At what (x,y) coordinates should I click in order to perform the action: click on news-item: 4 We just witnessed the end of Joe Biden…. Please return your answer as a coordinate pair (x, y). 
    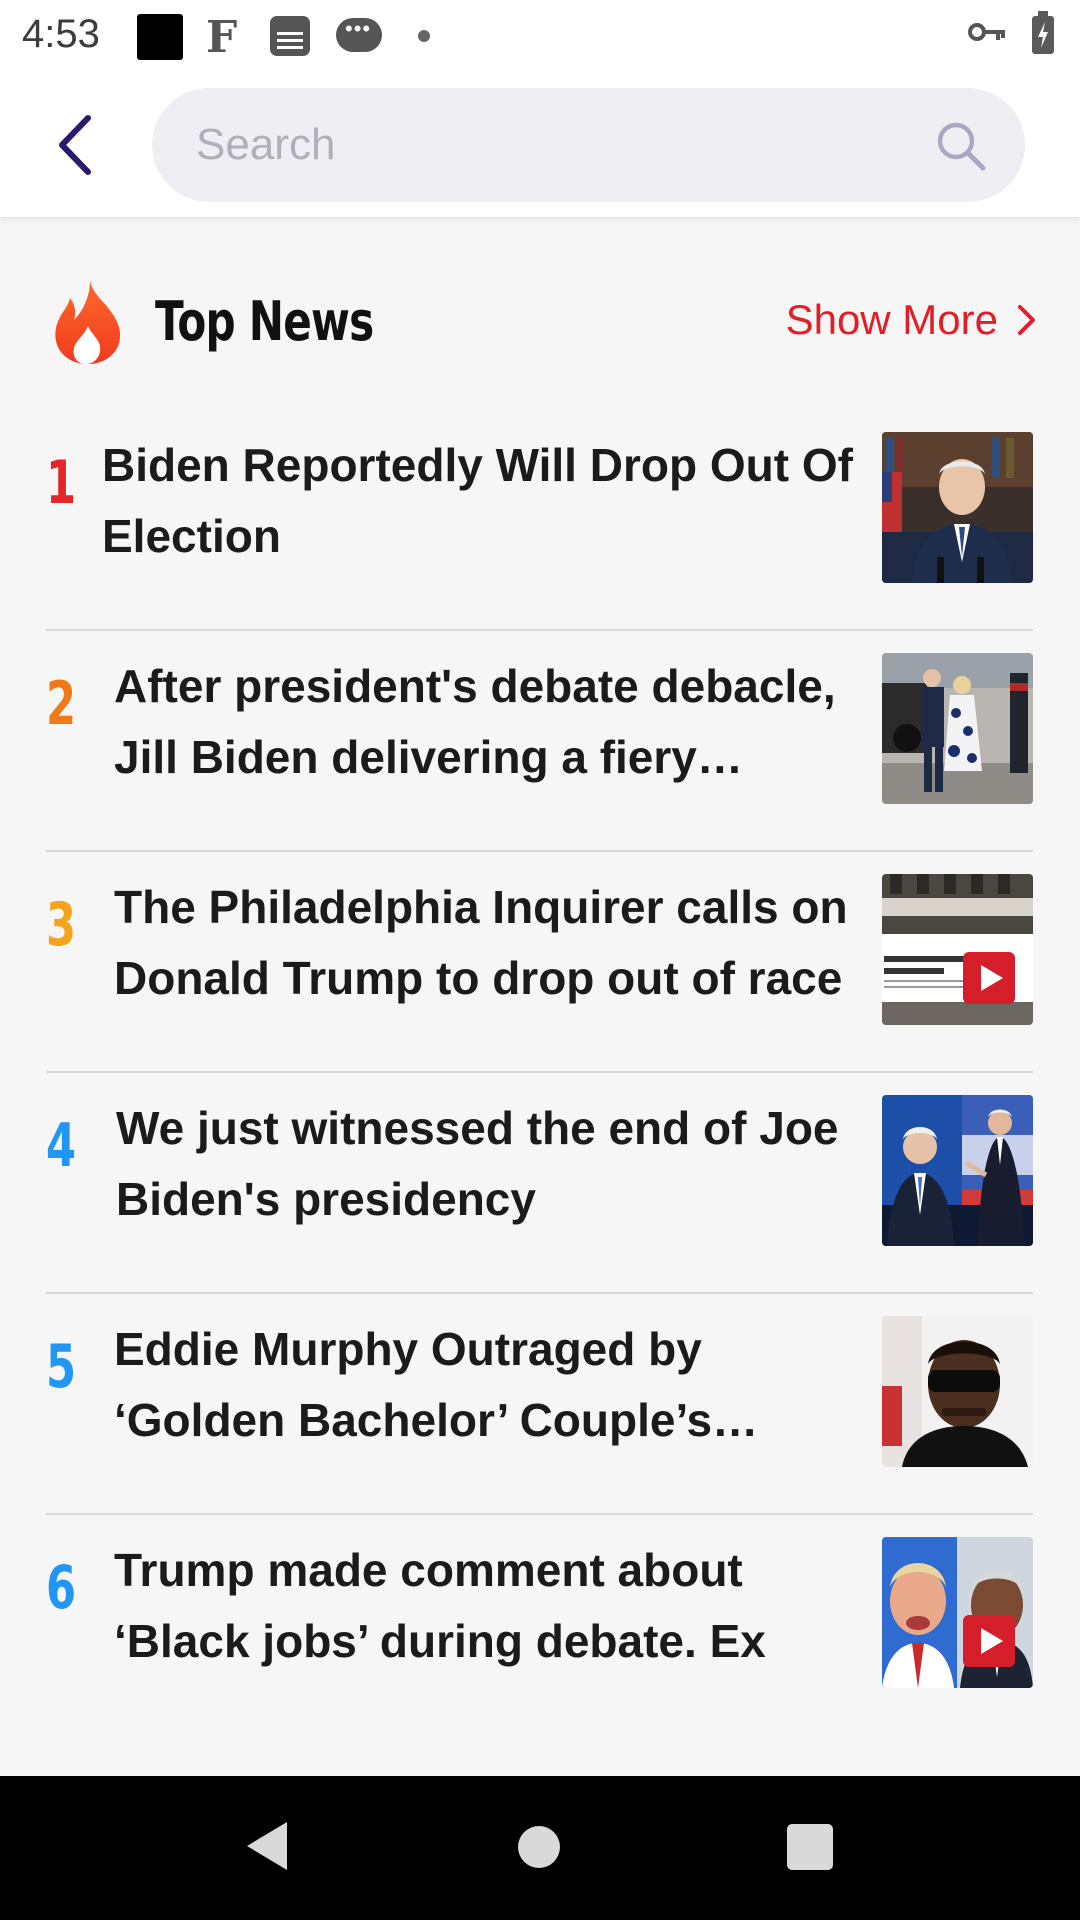
    Looking at the image, I should click on (539, 1183).